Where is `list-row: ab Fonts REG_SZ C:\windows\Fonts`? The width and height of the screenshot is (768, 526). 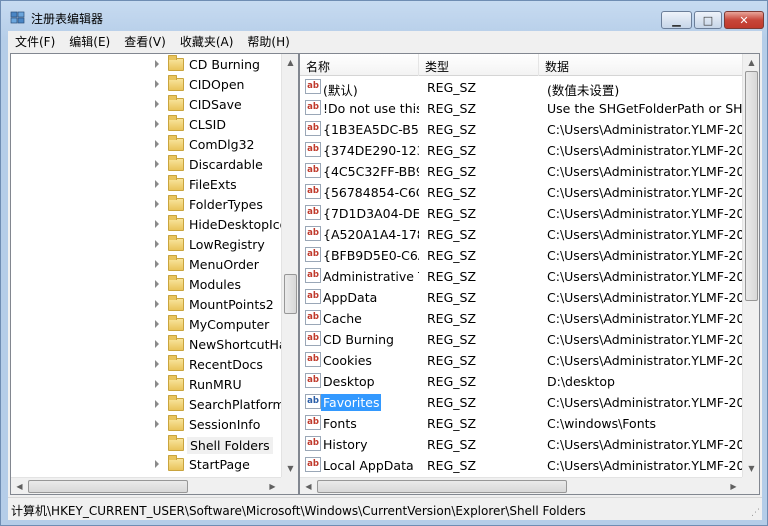 list-row: ab Fonts REG_SZ C:\windows\Fonts is located at coordinates (521, 423).